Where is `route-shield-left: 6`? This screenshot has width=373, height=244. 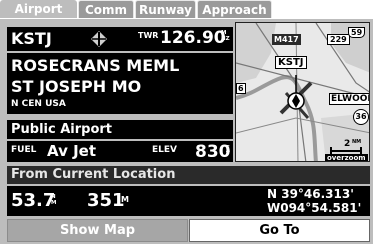
route-shield-left: 6 is located at coordinates (241, 88).